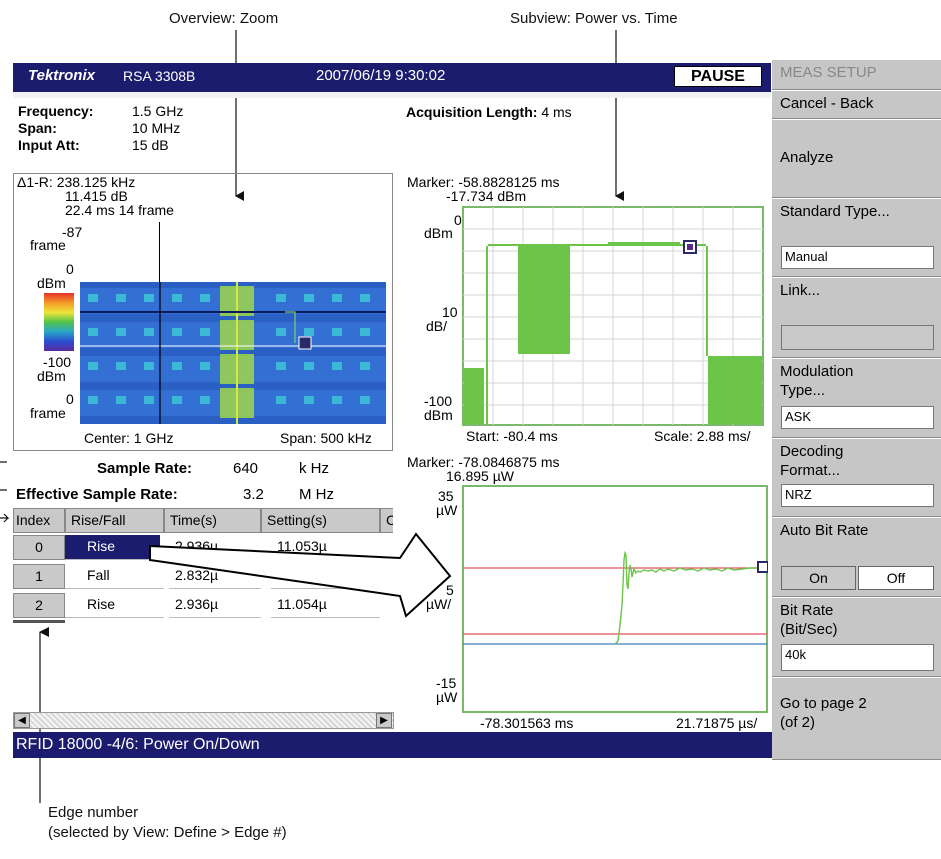 This screenshot has width=941, height=859. What do you see at coordinates (857, 657) in the screenshot?
I see `bit-rate-value: 40k` at bounding box center [857, 657].